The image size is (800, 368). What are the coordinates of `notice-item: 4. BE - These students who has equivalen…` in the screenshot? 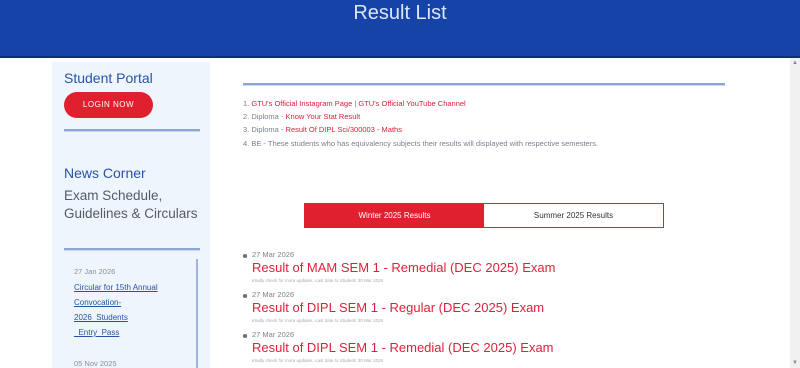 It's located at (421, 143).